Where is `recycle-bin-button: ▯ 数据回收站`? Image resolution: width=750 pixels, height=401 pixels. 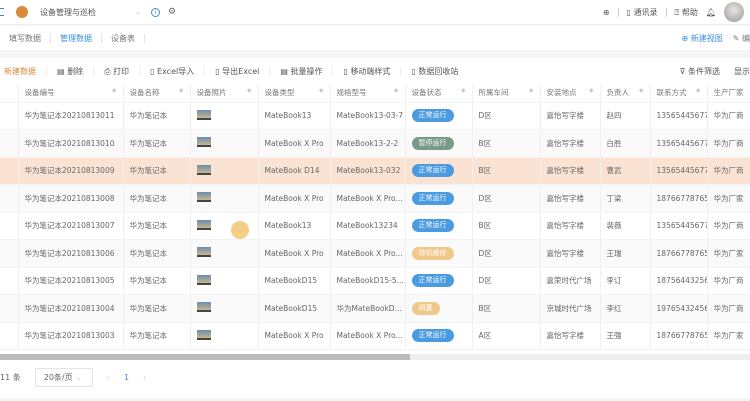
recycle-bin-button: ▯ 数据回收站 is located at coordinates (434, 71).